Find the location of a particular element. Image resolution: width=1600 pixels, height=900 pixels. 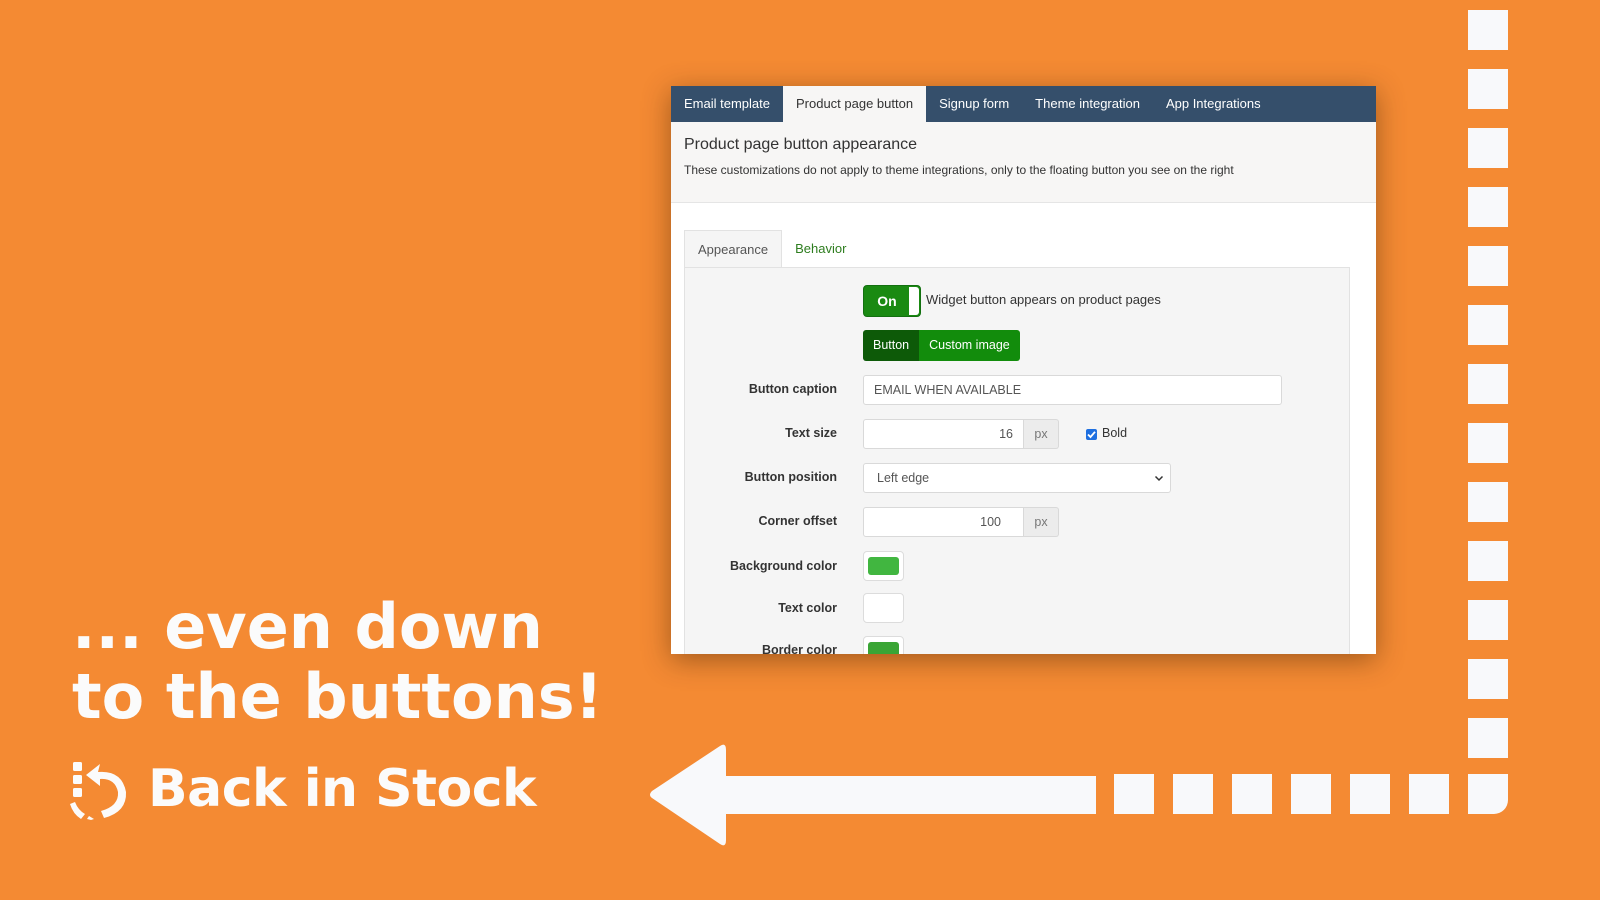

refresh-arrow-icon is located at coordinates (98, 791).